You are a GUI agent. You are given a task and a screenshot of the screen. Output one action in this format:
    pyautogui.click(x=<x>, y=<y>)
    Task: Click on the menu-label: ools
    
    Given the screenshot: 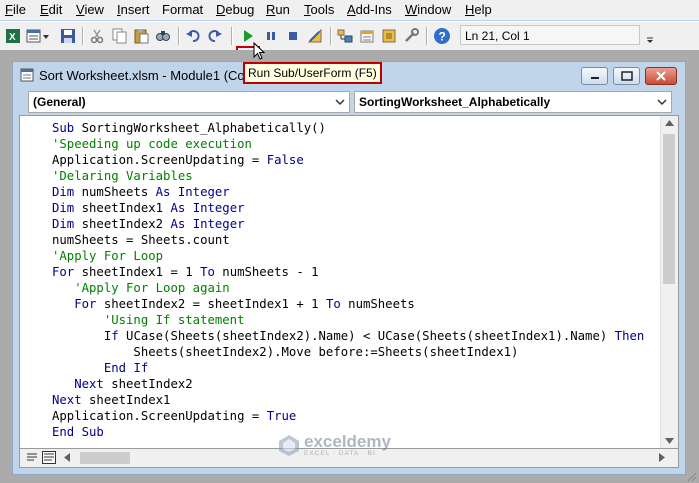 What is the action you would take?
    pyautogui.click(x=322, y=9)
    